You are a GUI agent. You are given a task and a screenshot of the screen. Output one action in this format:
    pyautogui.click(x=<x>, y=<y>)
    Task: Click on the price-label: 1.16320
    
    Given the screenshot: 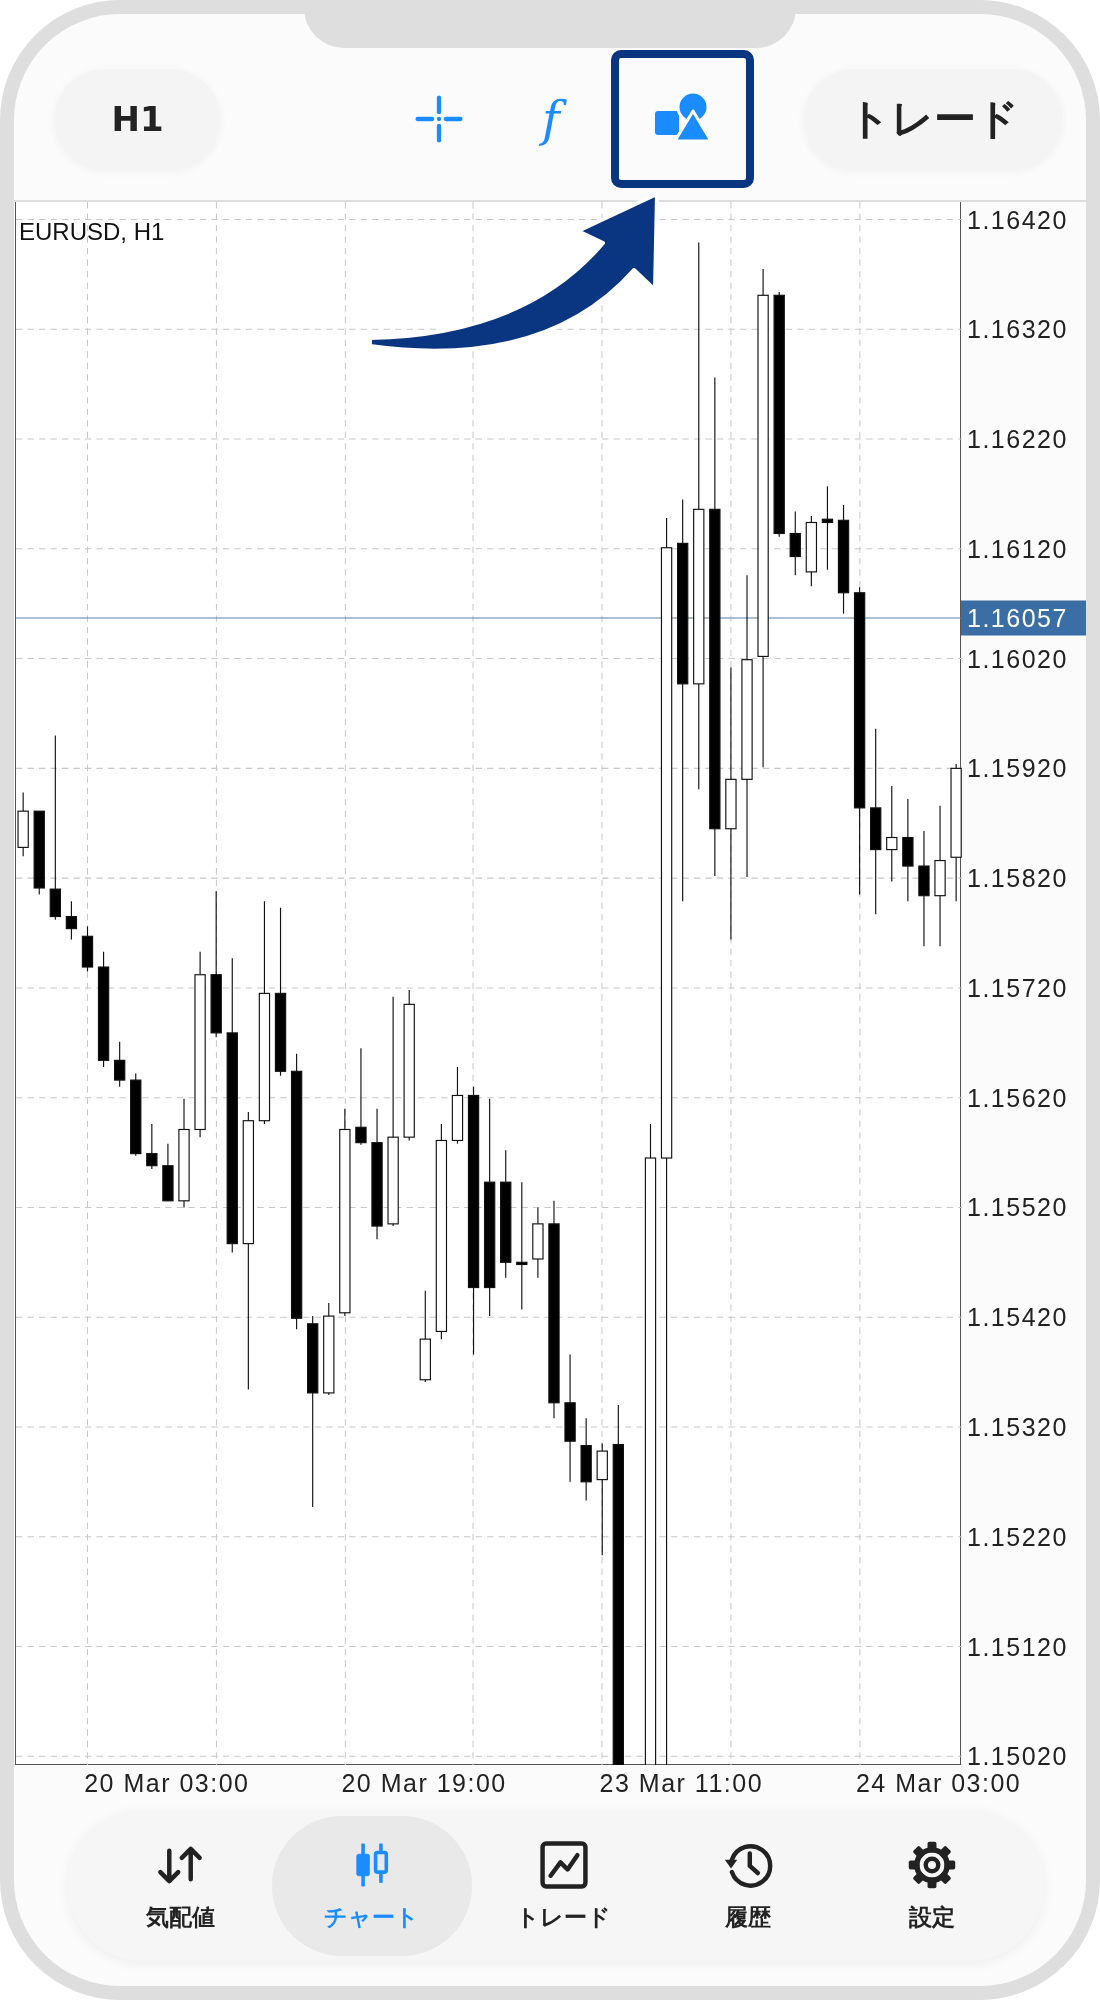 What is the action you would take?
    pyautogui.click(x=1017, y=329)
    